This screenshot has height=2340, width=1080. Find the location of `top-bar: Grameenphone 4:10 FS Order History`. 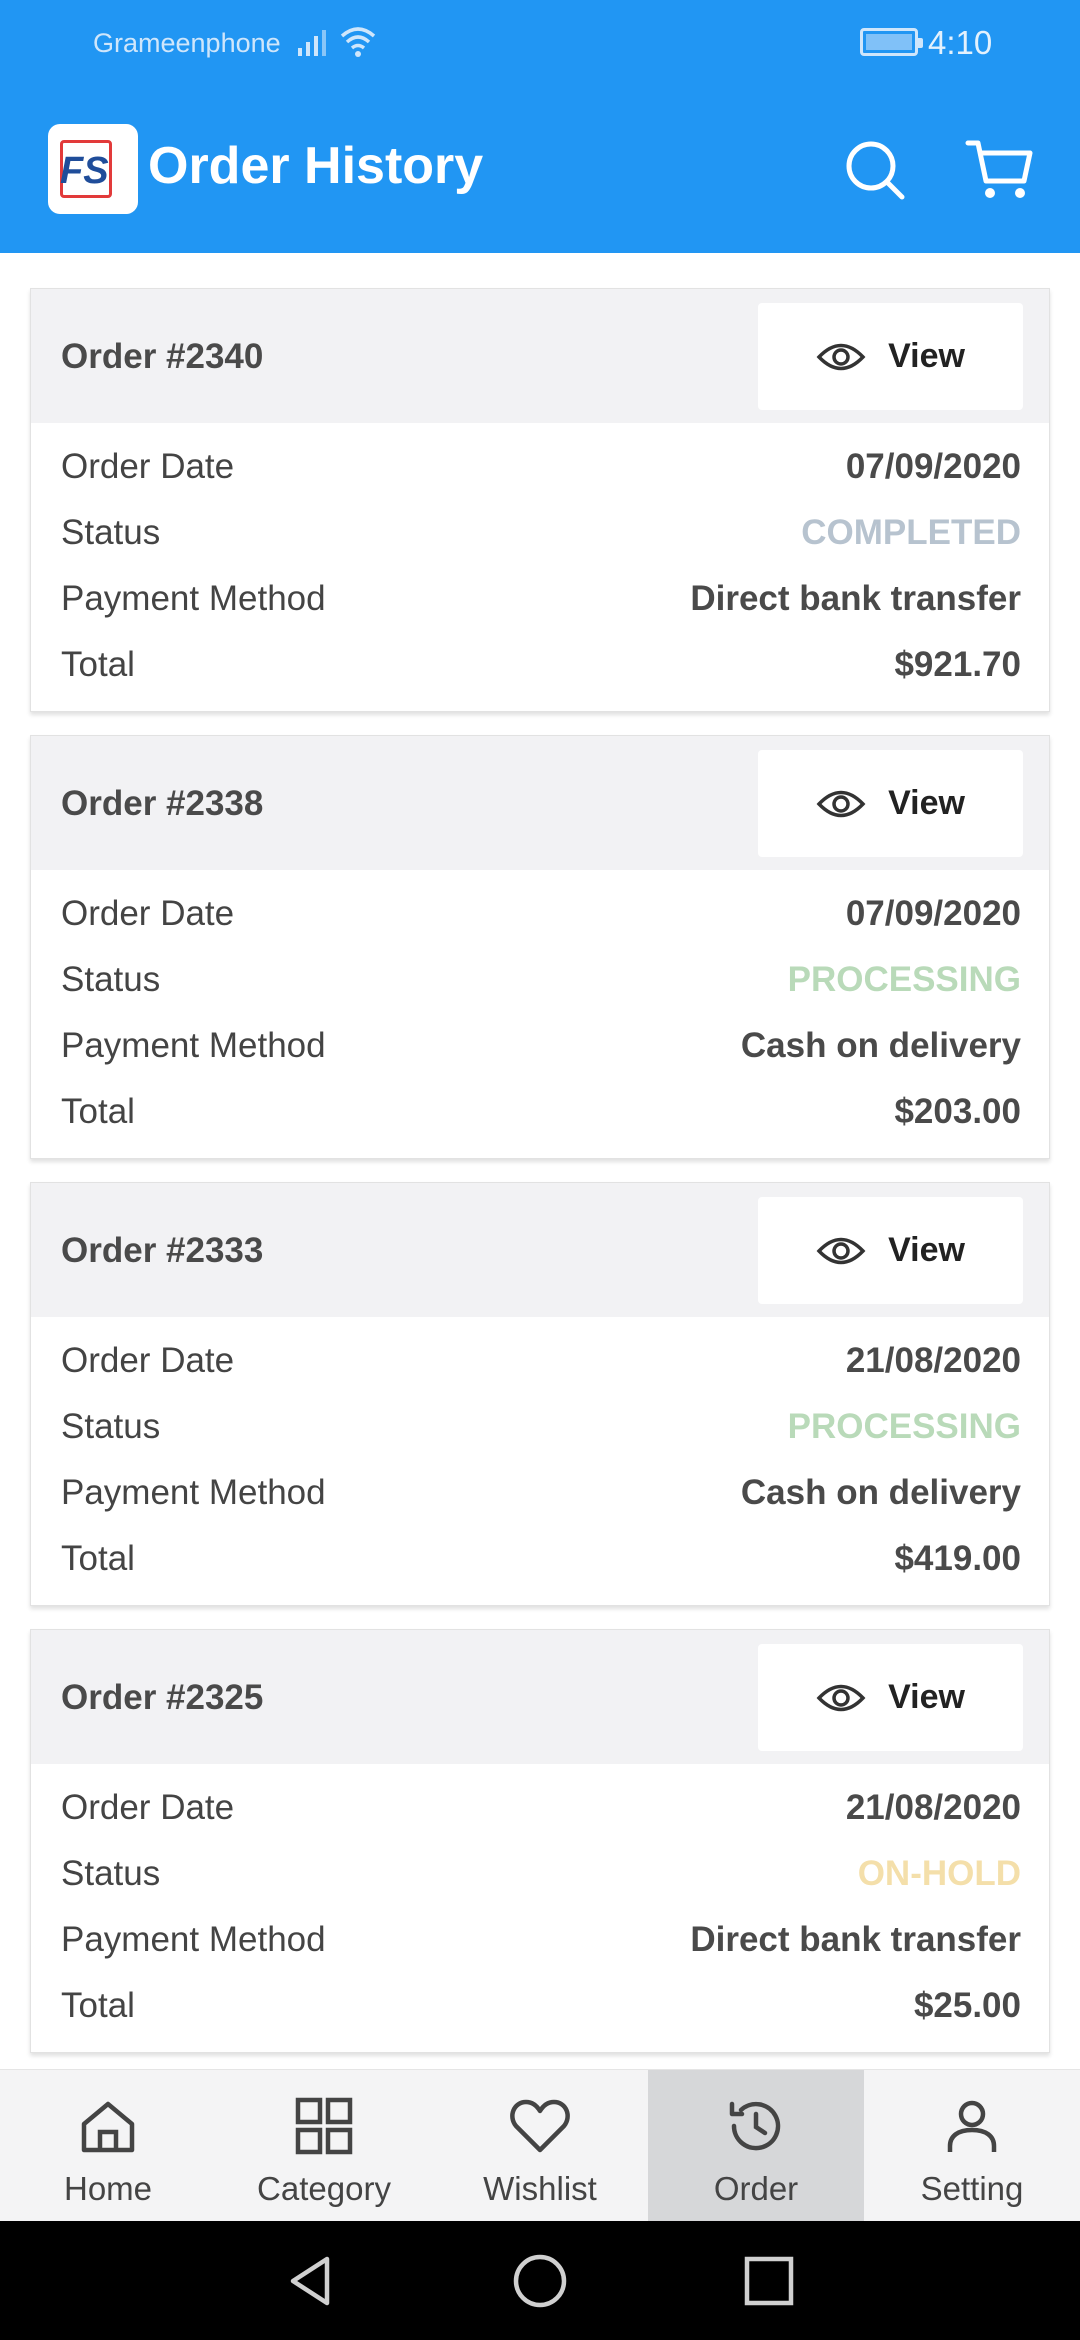

top-bar: Grameenphone 4:10 FS Order History is located at coordinates (540, 126).